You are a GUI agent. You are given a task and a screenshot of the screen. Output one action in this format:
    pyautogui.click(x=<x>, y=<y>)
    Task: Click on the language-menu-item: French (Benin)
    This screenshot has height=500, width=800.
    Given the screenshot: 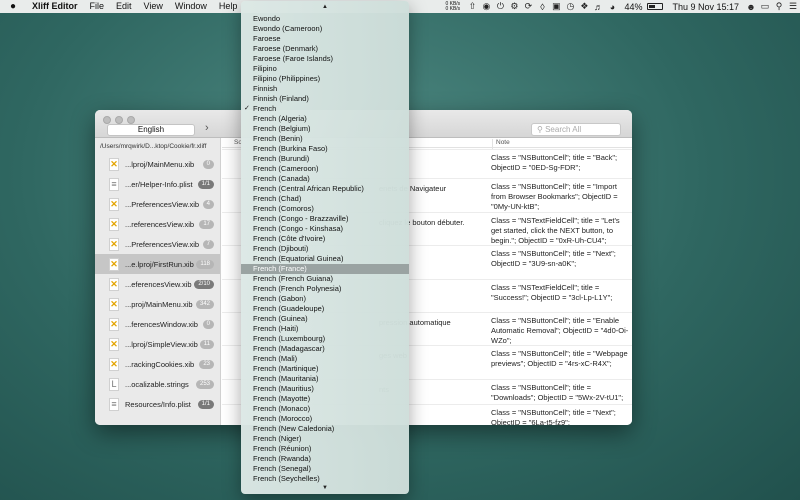 What is the action you would take?
    pyautogui.click(x=325, y=139)
    